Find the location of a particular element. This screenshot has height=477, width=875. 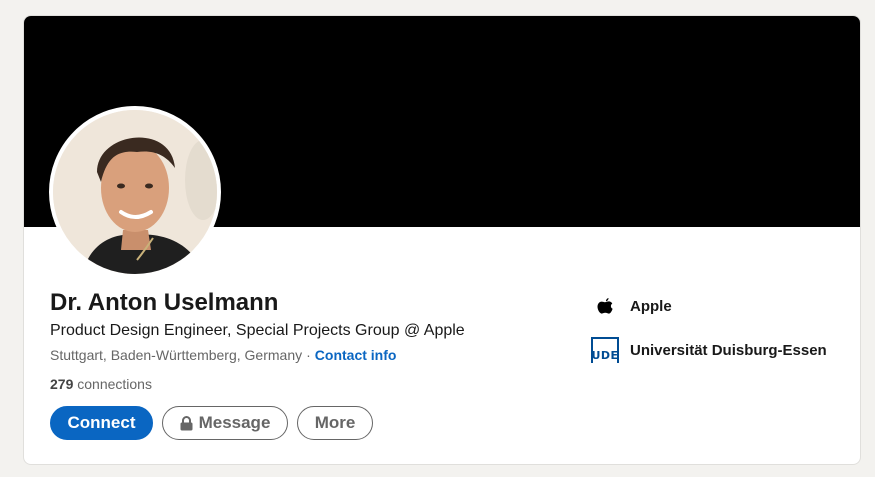

more-button: More is located at coordinates (335, 423).